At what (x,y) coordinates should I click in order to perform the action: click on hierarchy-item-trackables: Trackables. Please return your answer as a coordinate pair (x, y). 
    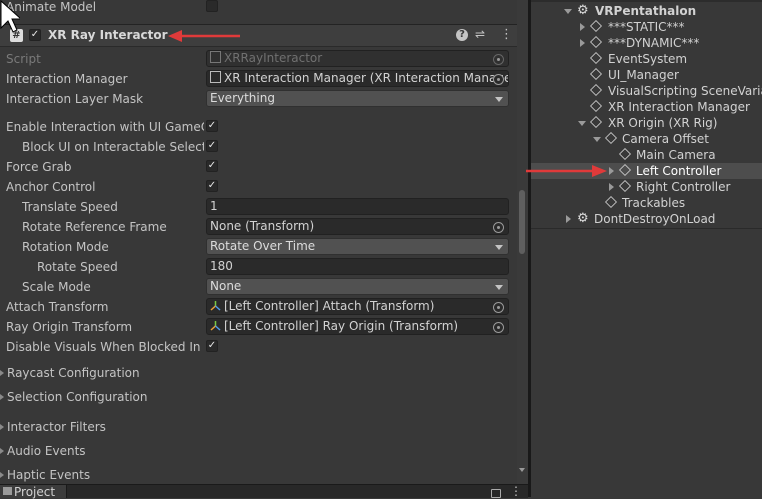
    Looking at the image, I should click on (646, 203).